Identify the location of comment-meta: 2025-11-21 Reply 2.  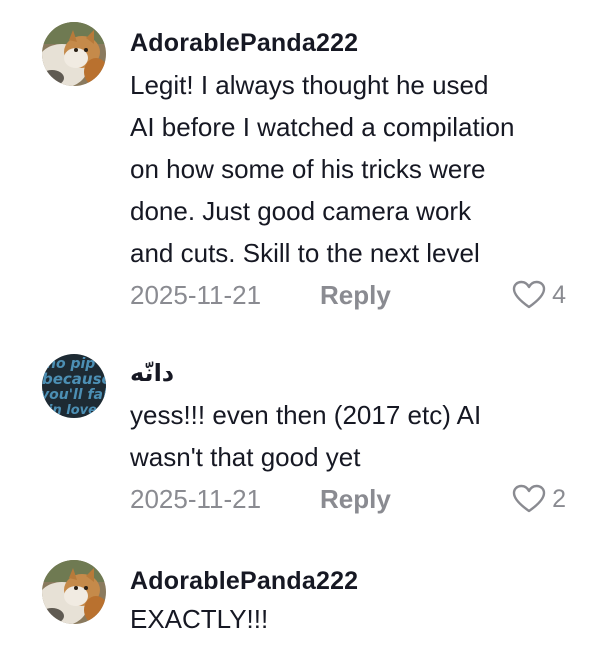
(348, 499).